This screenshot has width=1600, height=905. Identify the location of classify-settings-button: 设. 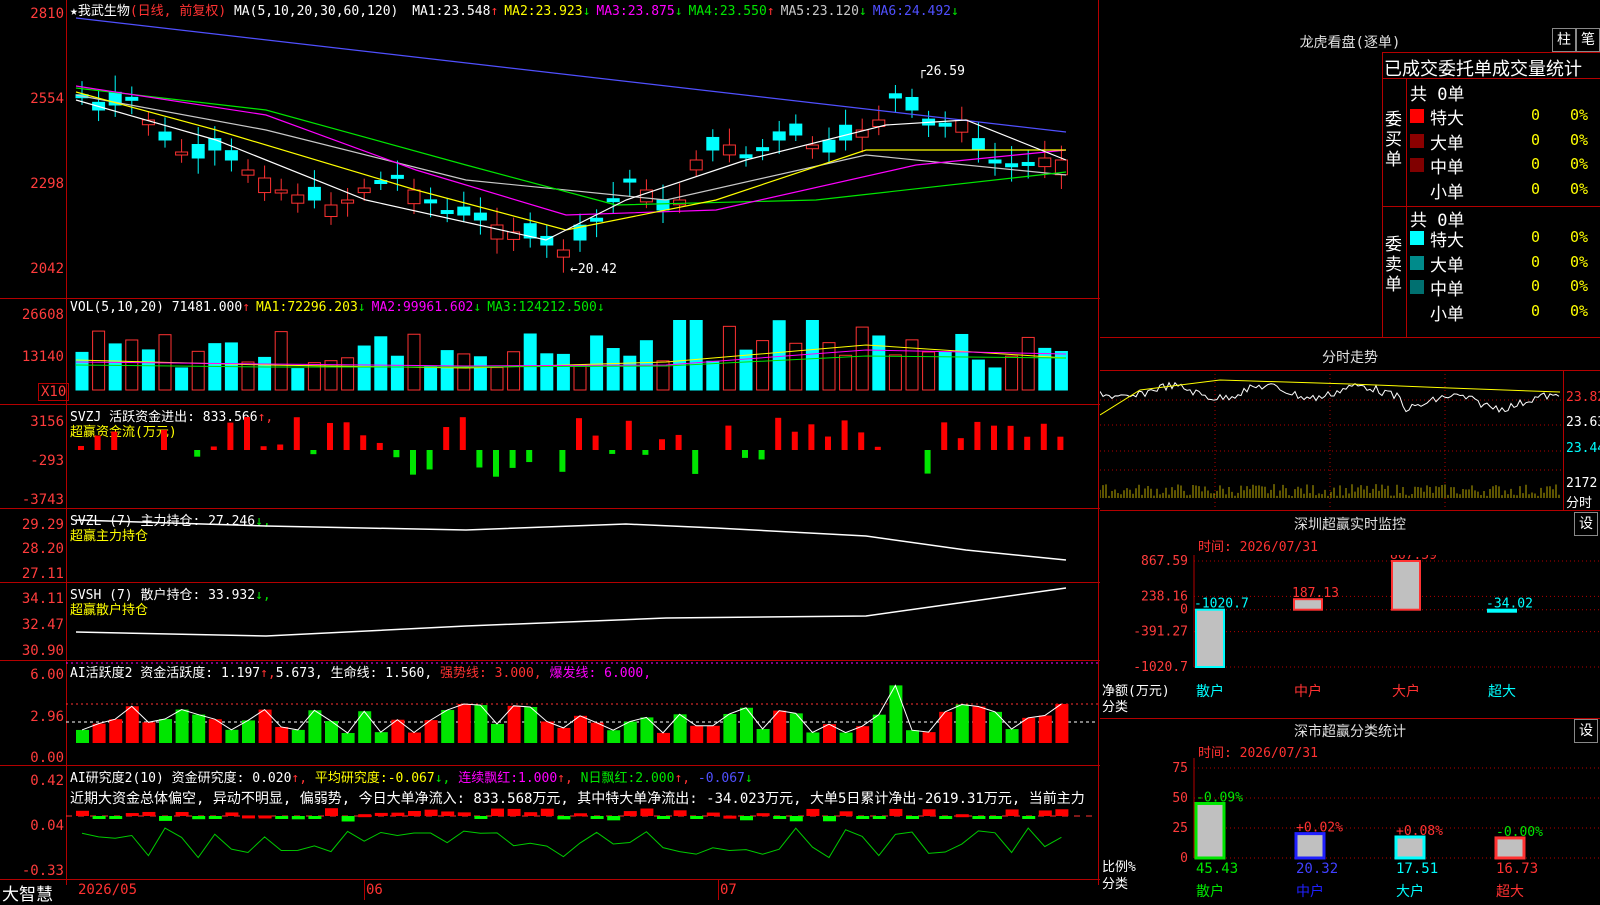
(1586, 731).